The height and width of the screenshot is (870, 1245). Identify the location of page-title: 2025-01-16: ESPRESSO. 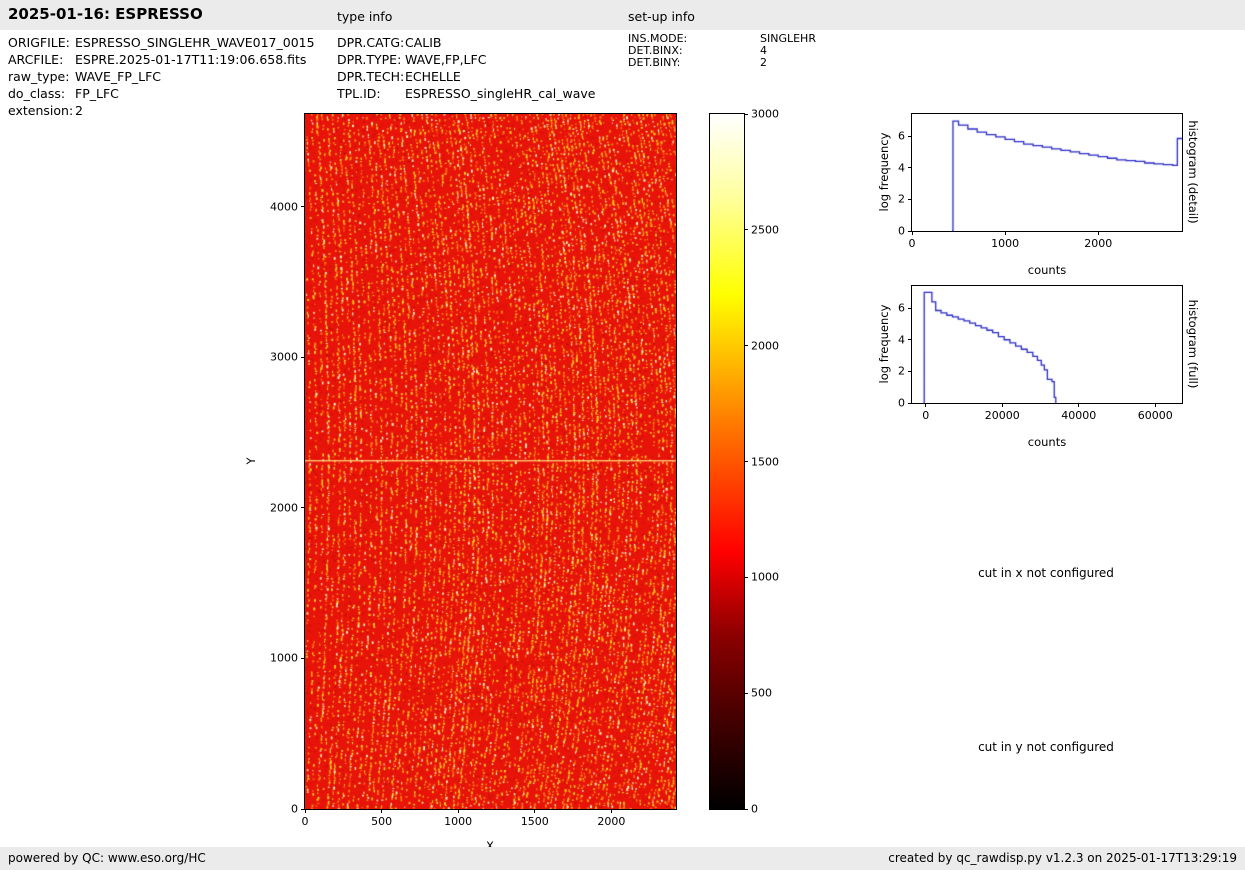
(105, 14).